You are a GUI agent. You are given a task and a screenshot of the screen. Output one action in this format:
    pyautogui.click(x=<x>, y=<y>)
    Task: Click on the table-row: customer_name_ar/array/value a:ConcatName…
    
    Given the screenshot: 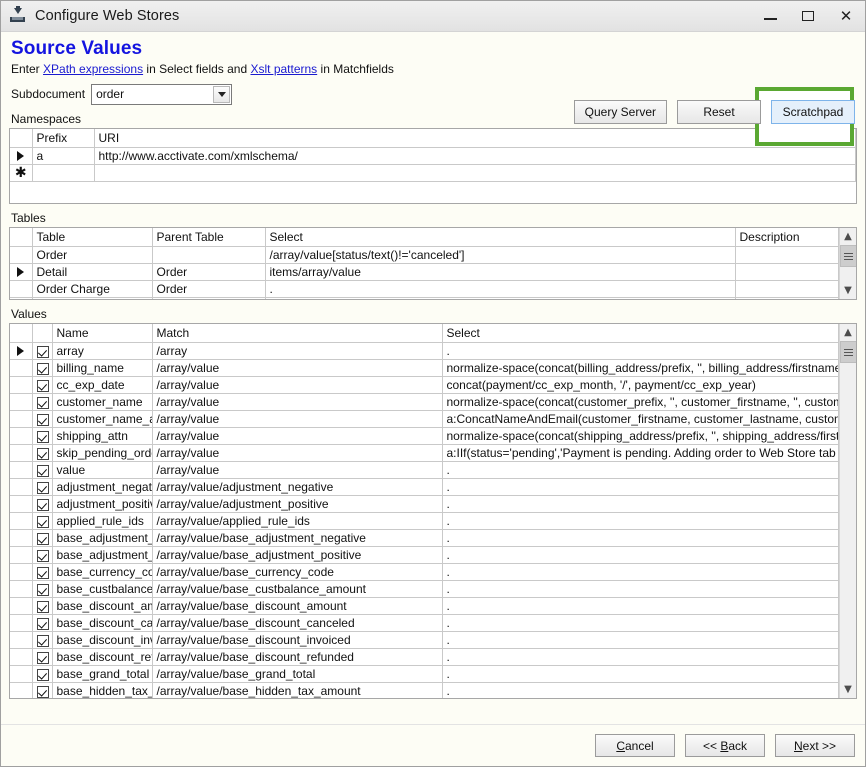 What is the action you would take?
    pyautogui.click(x=424, y=419)
    